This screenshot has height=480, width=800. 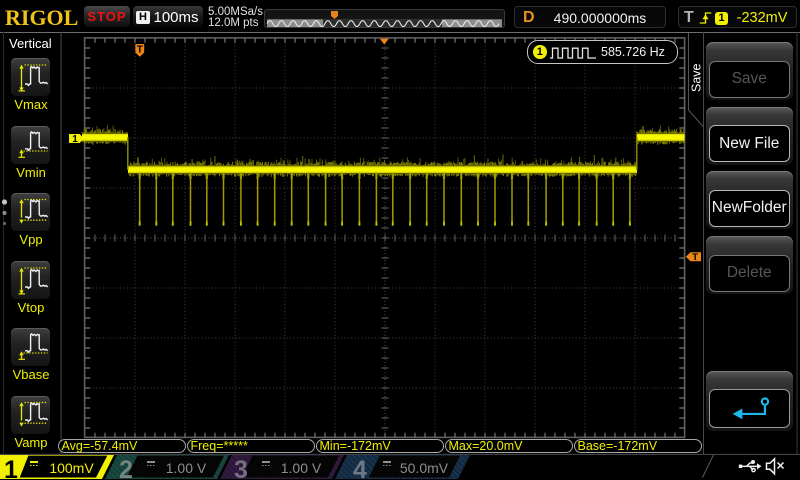 I want to click on svg-text: Save, so click(x=697, y=77).